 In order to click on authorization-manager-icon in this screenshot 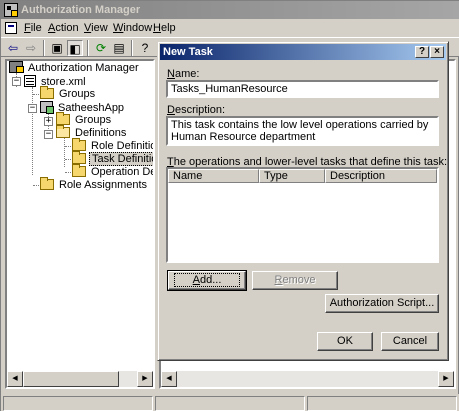, I will do `click(16, 67)`.